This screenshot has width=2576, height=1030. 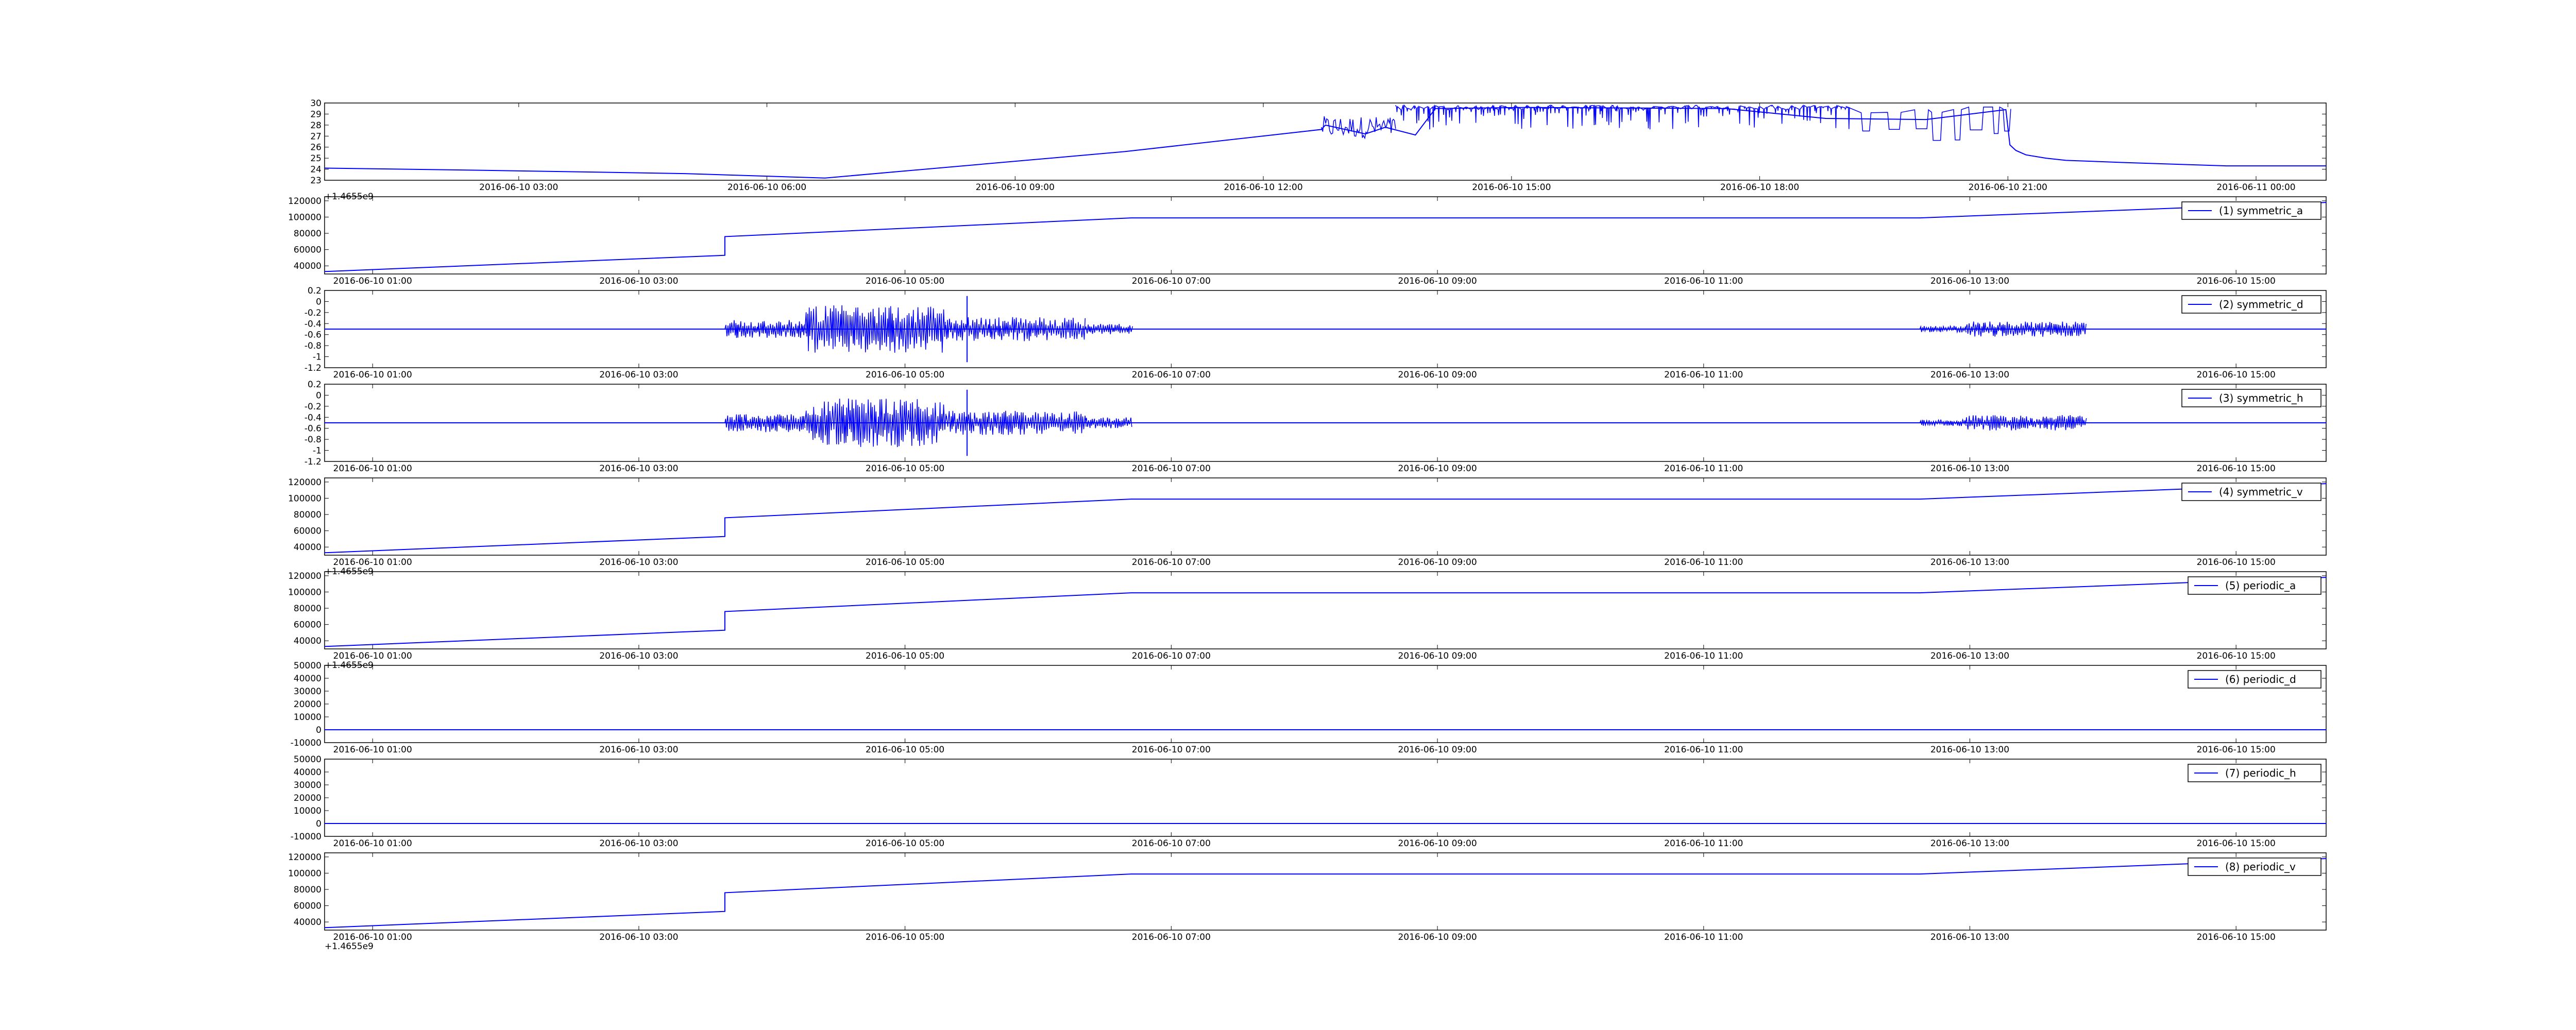 I want to click on y-tick-label: -0.8, so click(x=312, y=346).